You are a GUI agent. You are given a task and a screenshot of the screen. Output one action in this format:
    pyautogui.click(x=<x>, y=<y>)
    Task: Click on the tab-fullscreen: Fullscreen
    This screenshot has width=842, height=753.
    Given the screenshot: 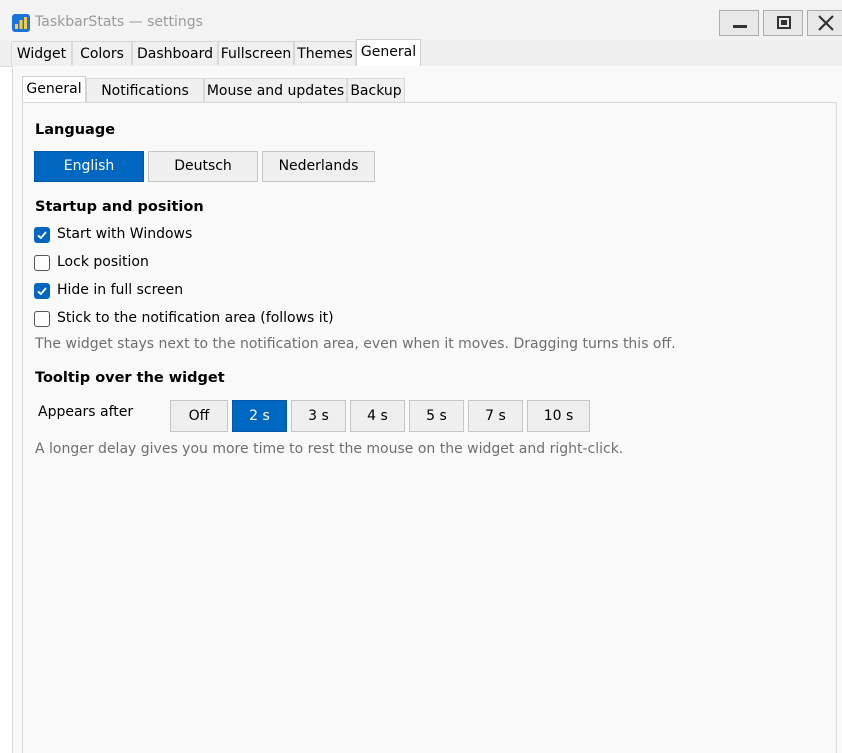 What is the action you would take?
    pyautogui.click(x=256, y=53)
    